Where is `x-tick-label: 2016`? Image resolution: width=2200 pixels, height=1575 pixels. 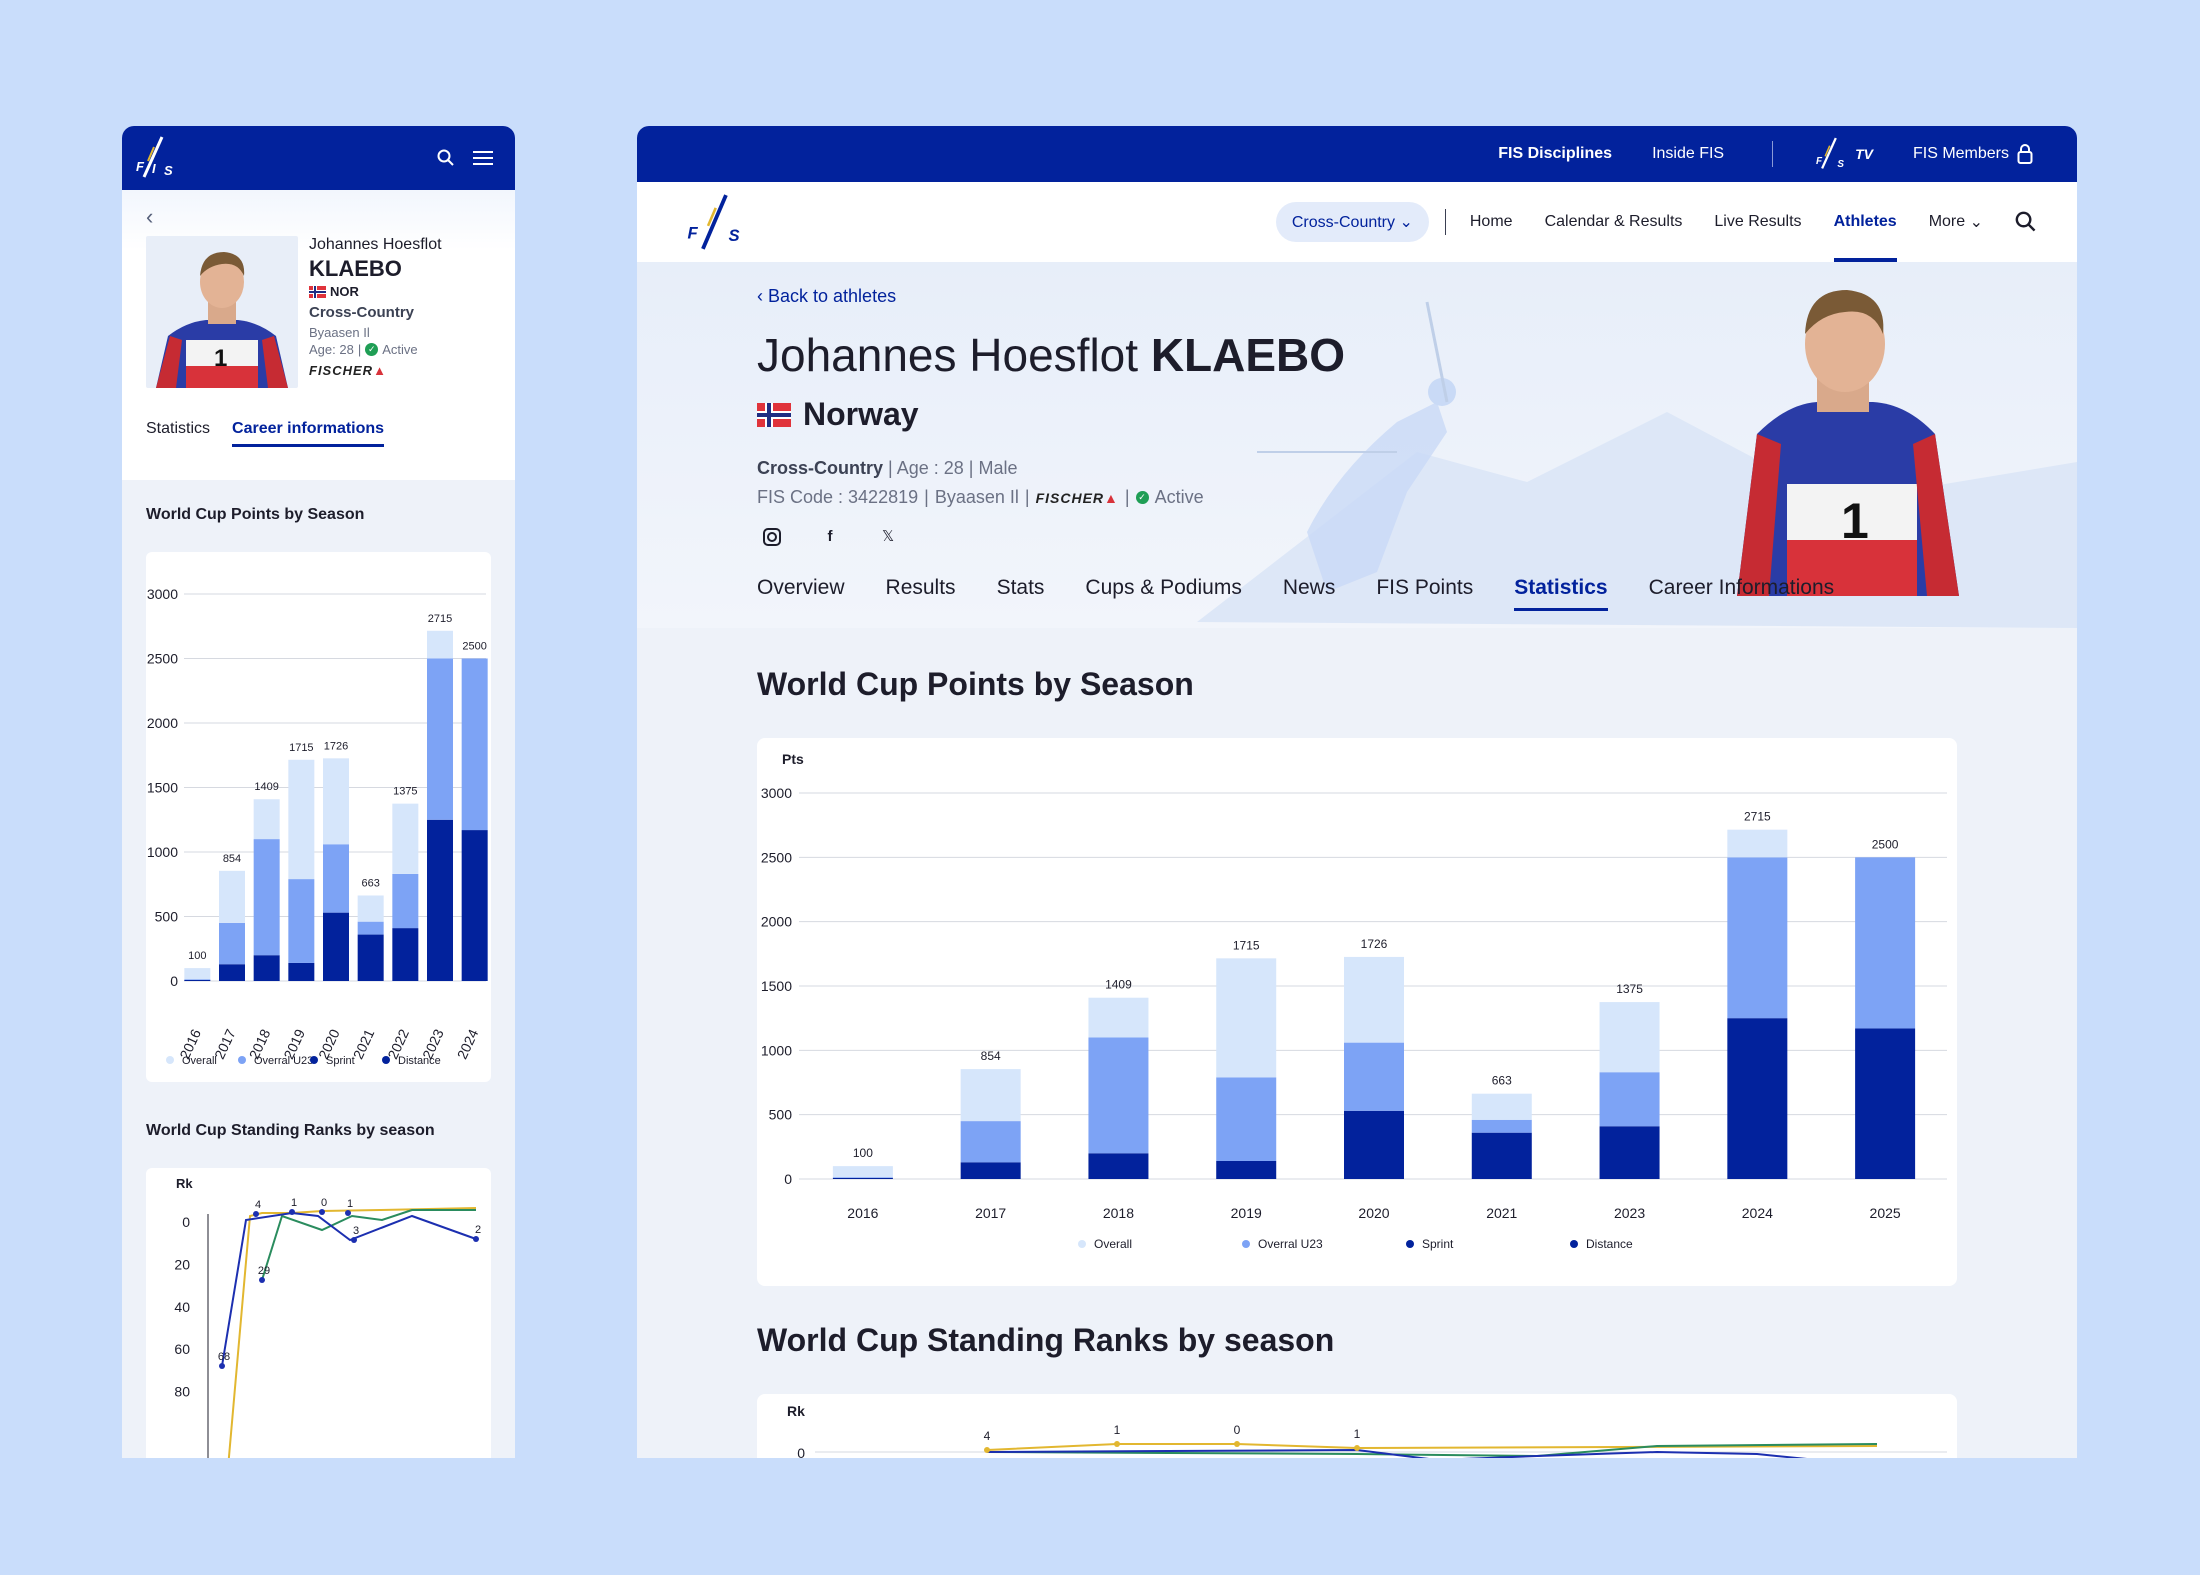
x-tick-label: 2016 is located at coordinates (862, 1213).